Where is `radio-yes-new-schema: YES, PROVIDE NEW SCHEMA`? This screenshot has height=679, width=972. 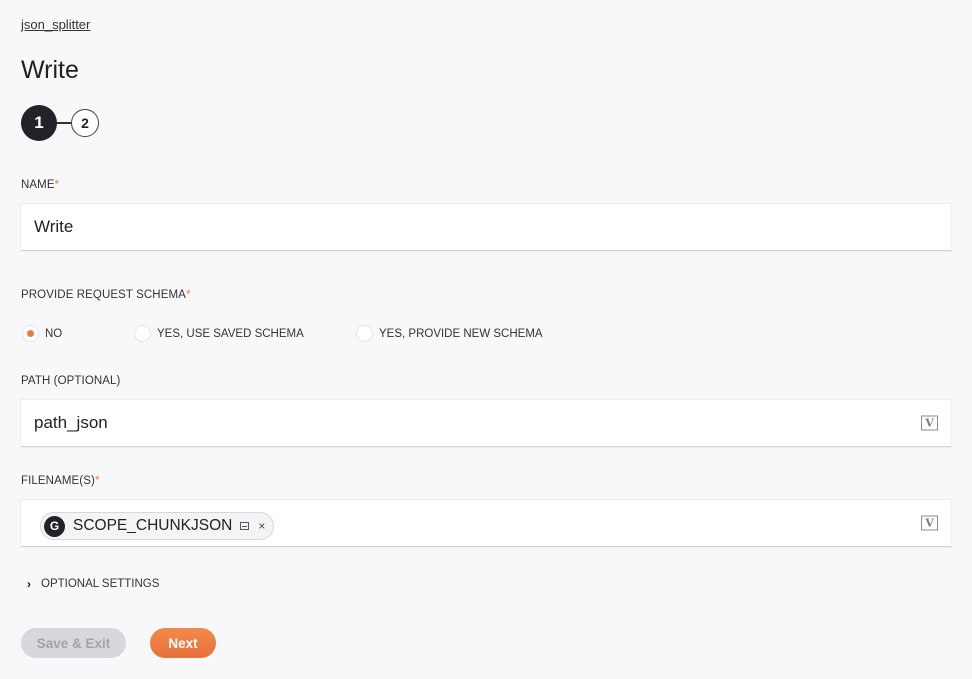
radio-yes-new-schema: YES, PROVIDE NEW SCHEMA is located at coordinates (449, 333).